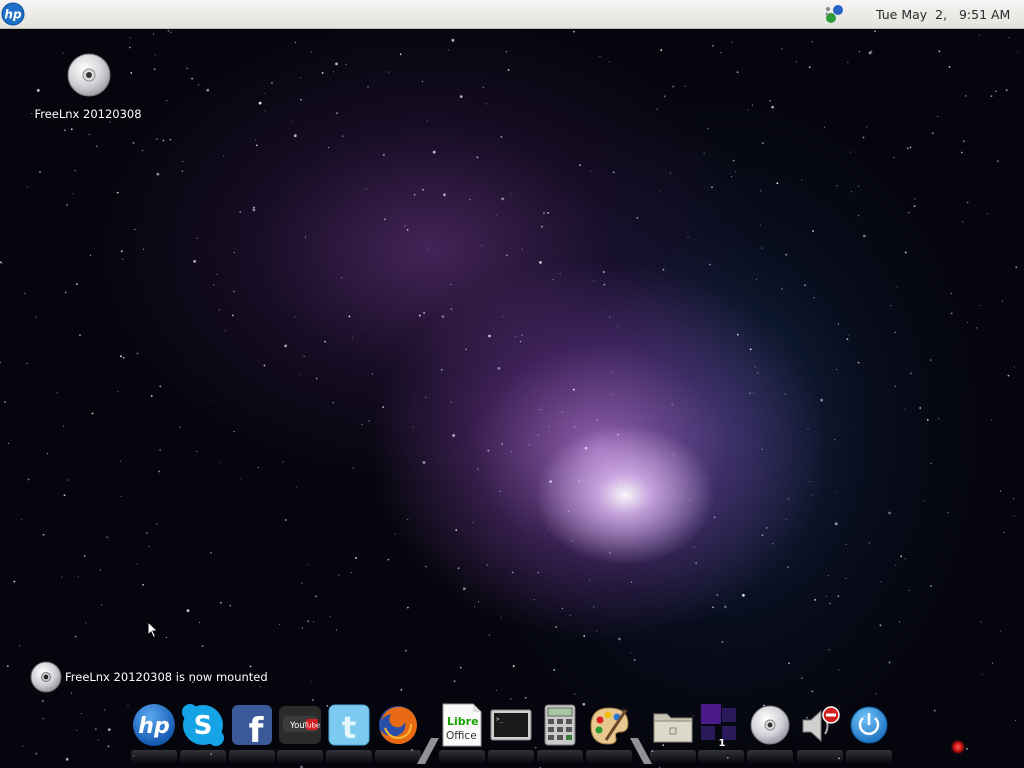 The height and width of the screenshot is (768, 1024). I want to click on dock-item-workspace-switcher: 1, so click(721, 733).